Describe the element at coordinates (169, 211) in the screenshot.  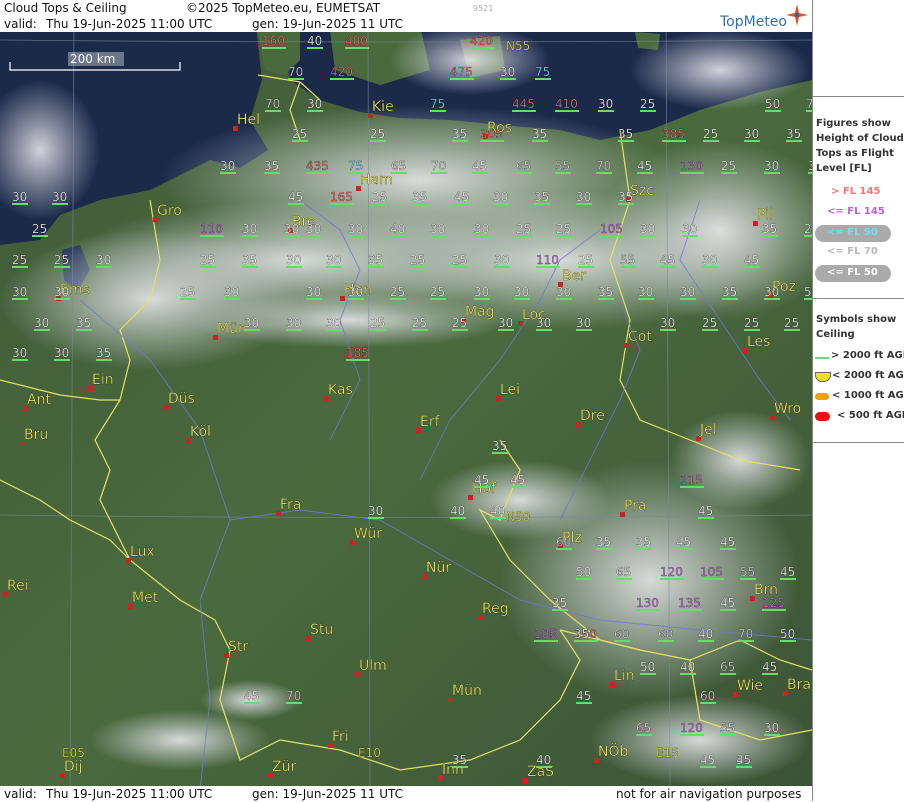
I see `city-label: Gro` at that location.